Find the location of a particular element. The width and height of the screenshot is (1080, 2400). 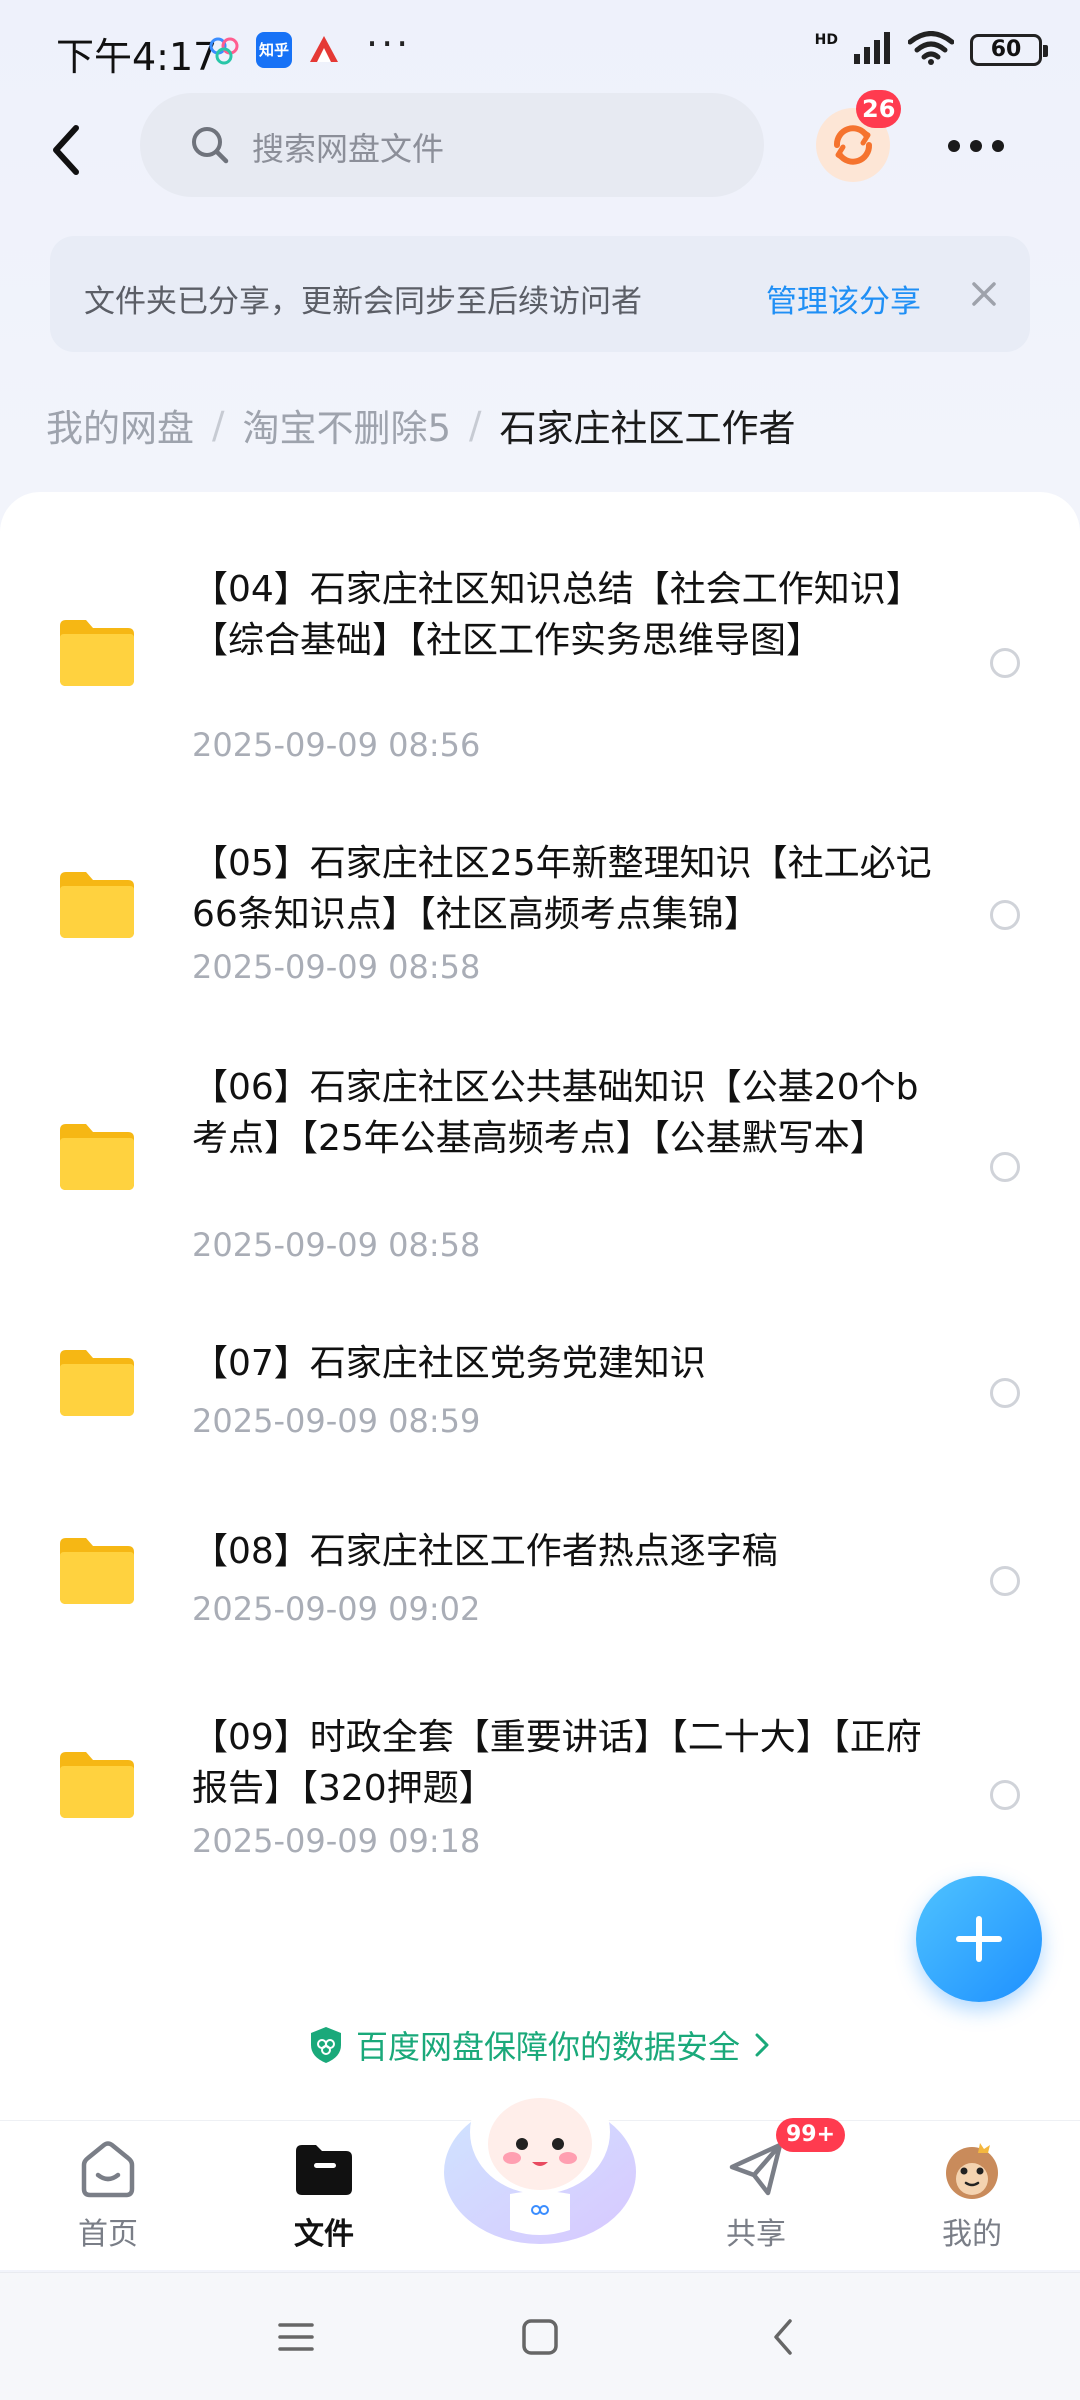

hd-indicator: HD is located at coordinates (826, 40).